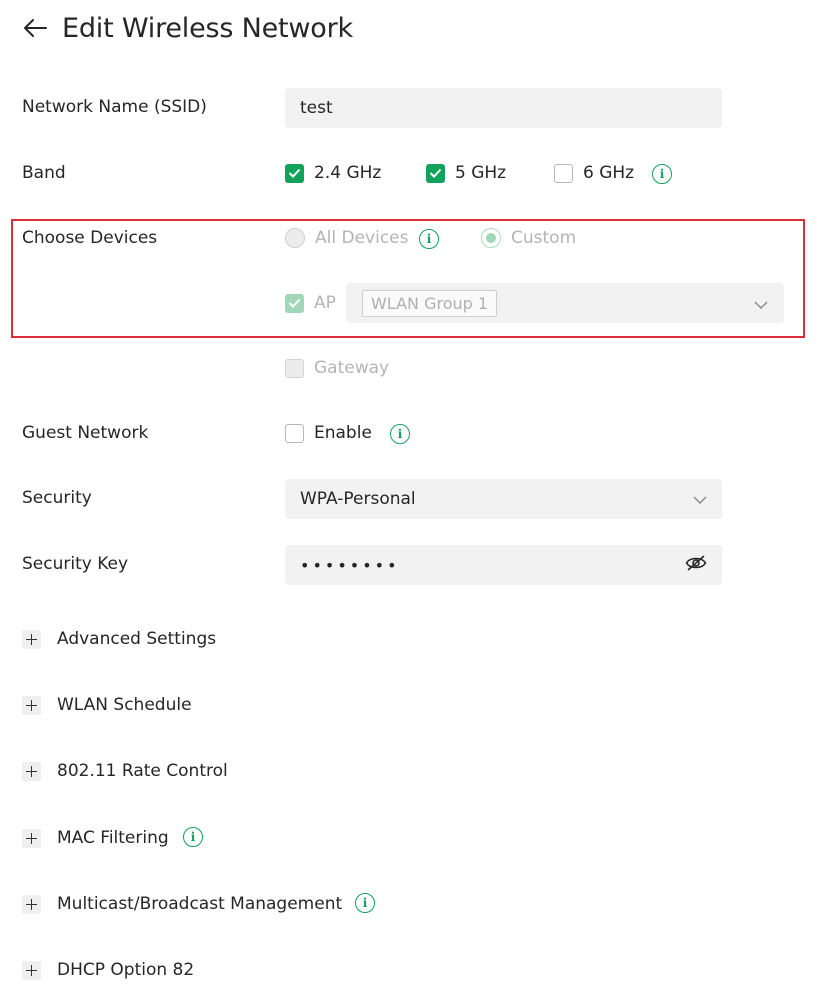 Image resolution: width=822 pixels, height=1000 pixels. Describe the element at coordinates (358, 499) in the screenshot. I see `security-value: WPA-Personal` at that location.